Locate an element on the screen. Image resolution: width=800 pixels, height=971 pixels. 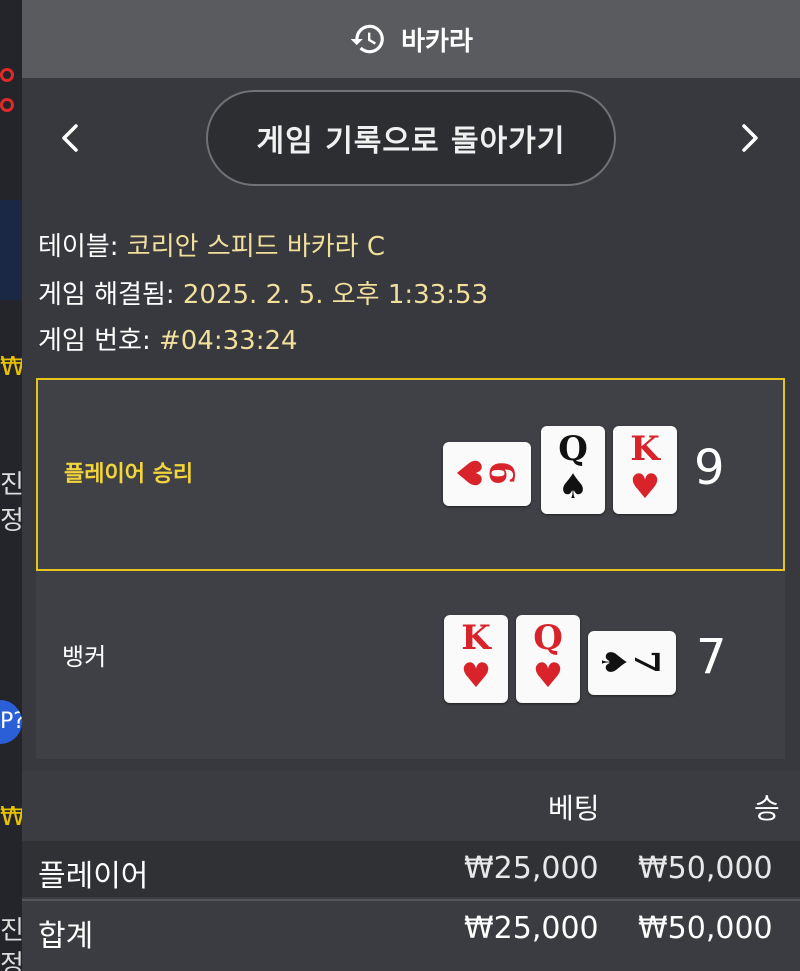
win-amount: ₩50,000 is located at coordinates (705, 868).